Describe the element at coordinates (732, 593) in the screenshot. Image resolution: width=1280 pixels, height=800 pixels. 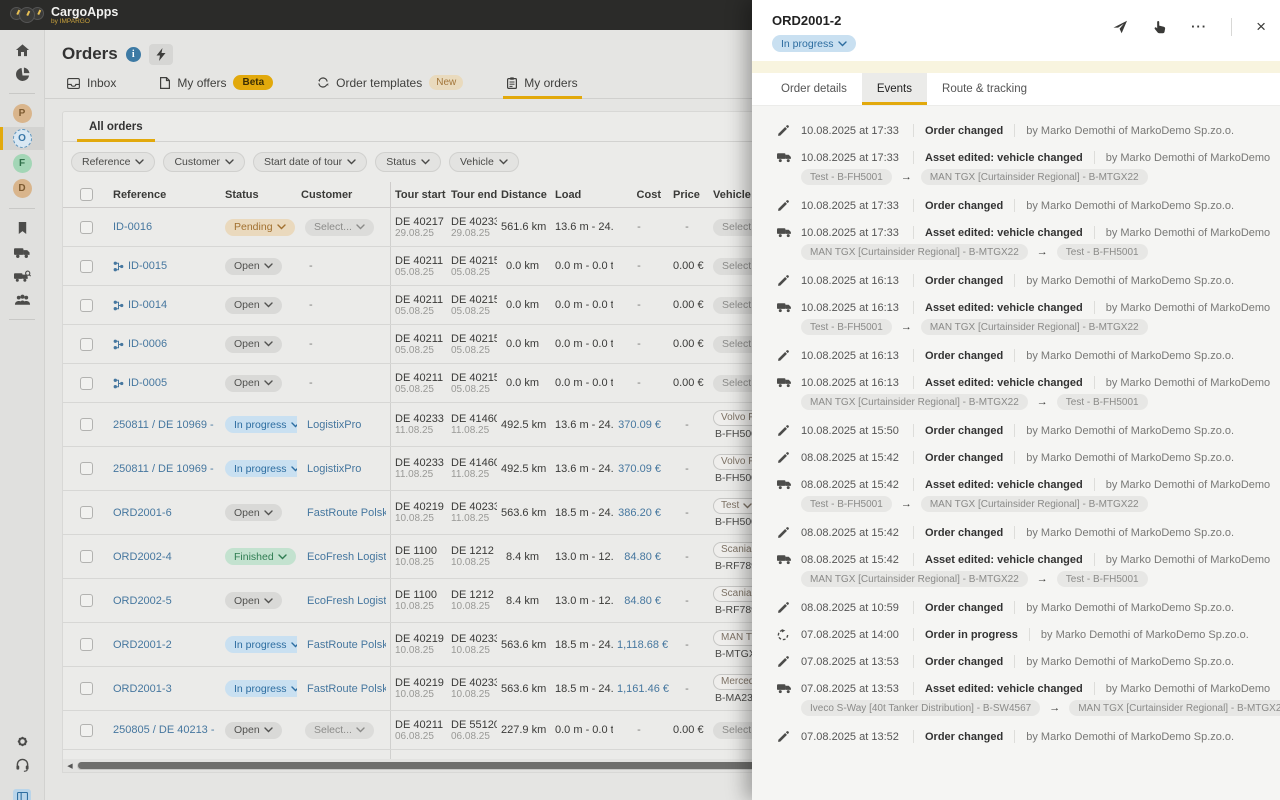
I see `vehicle-pill: Scania R450 [Re` at that location.